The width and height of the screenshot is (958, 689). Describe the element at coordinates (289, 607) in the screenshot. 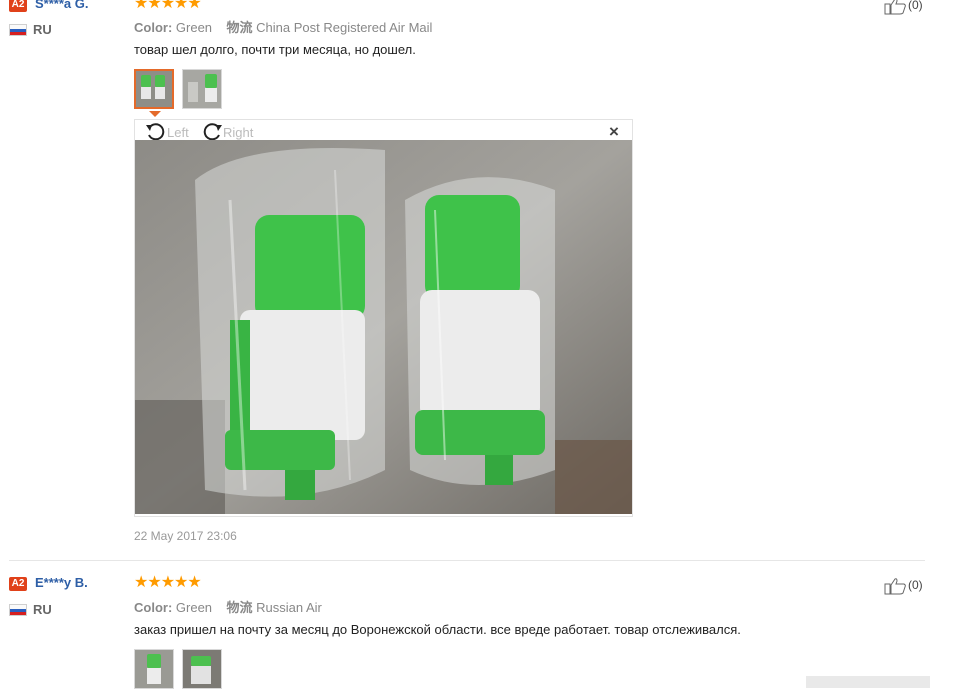

I see `shipping-value: Russian Air` at that location.